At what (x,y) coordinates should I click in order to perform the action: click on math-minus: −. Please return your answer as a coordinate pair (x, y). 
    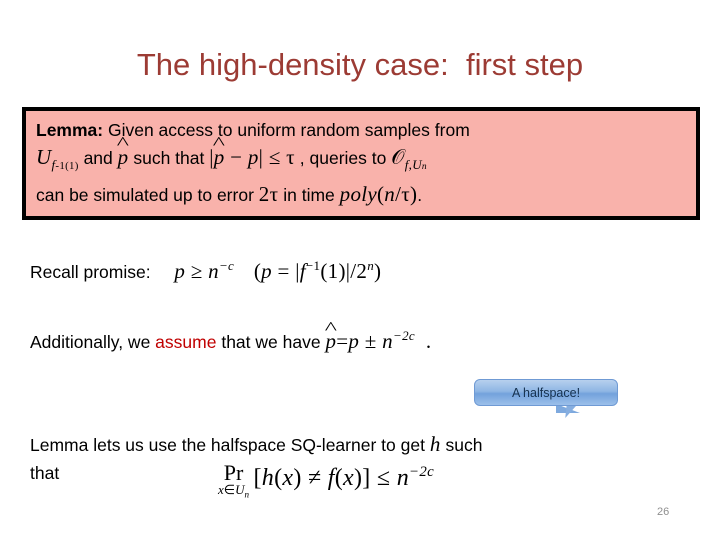
    Looking at the image, I should click on (236, 157).